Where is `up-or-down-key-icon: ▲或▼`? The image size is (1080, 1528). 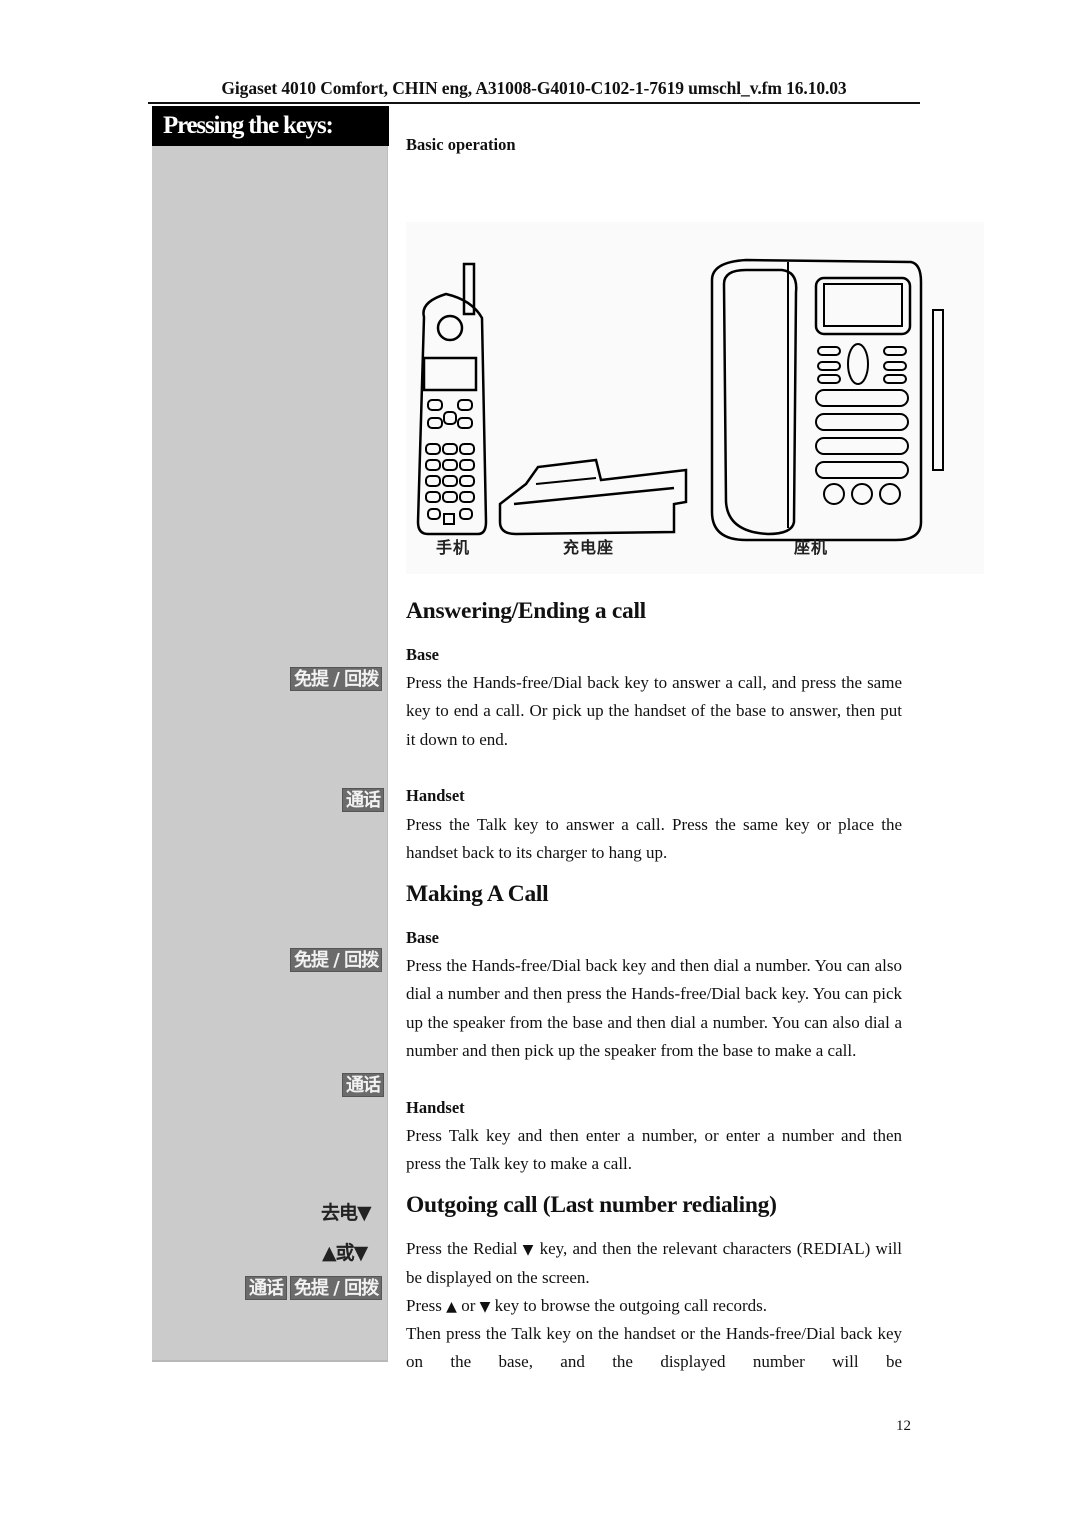
up-or-down-key-icon: ▲或▼ is located at coordinates (345, 1253).